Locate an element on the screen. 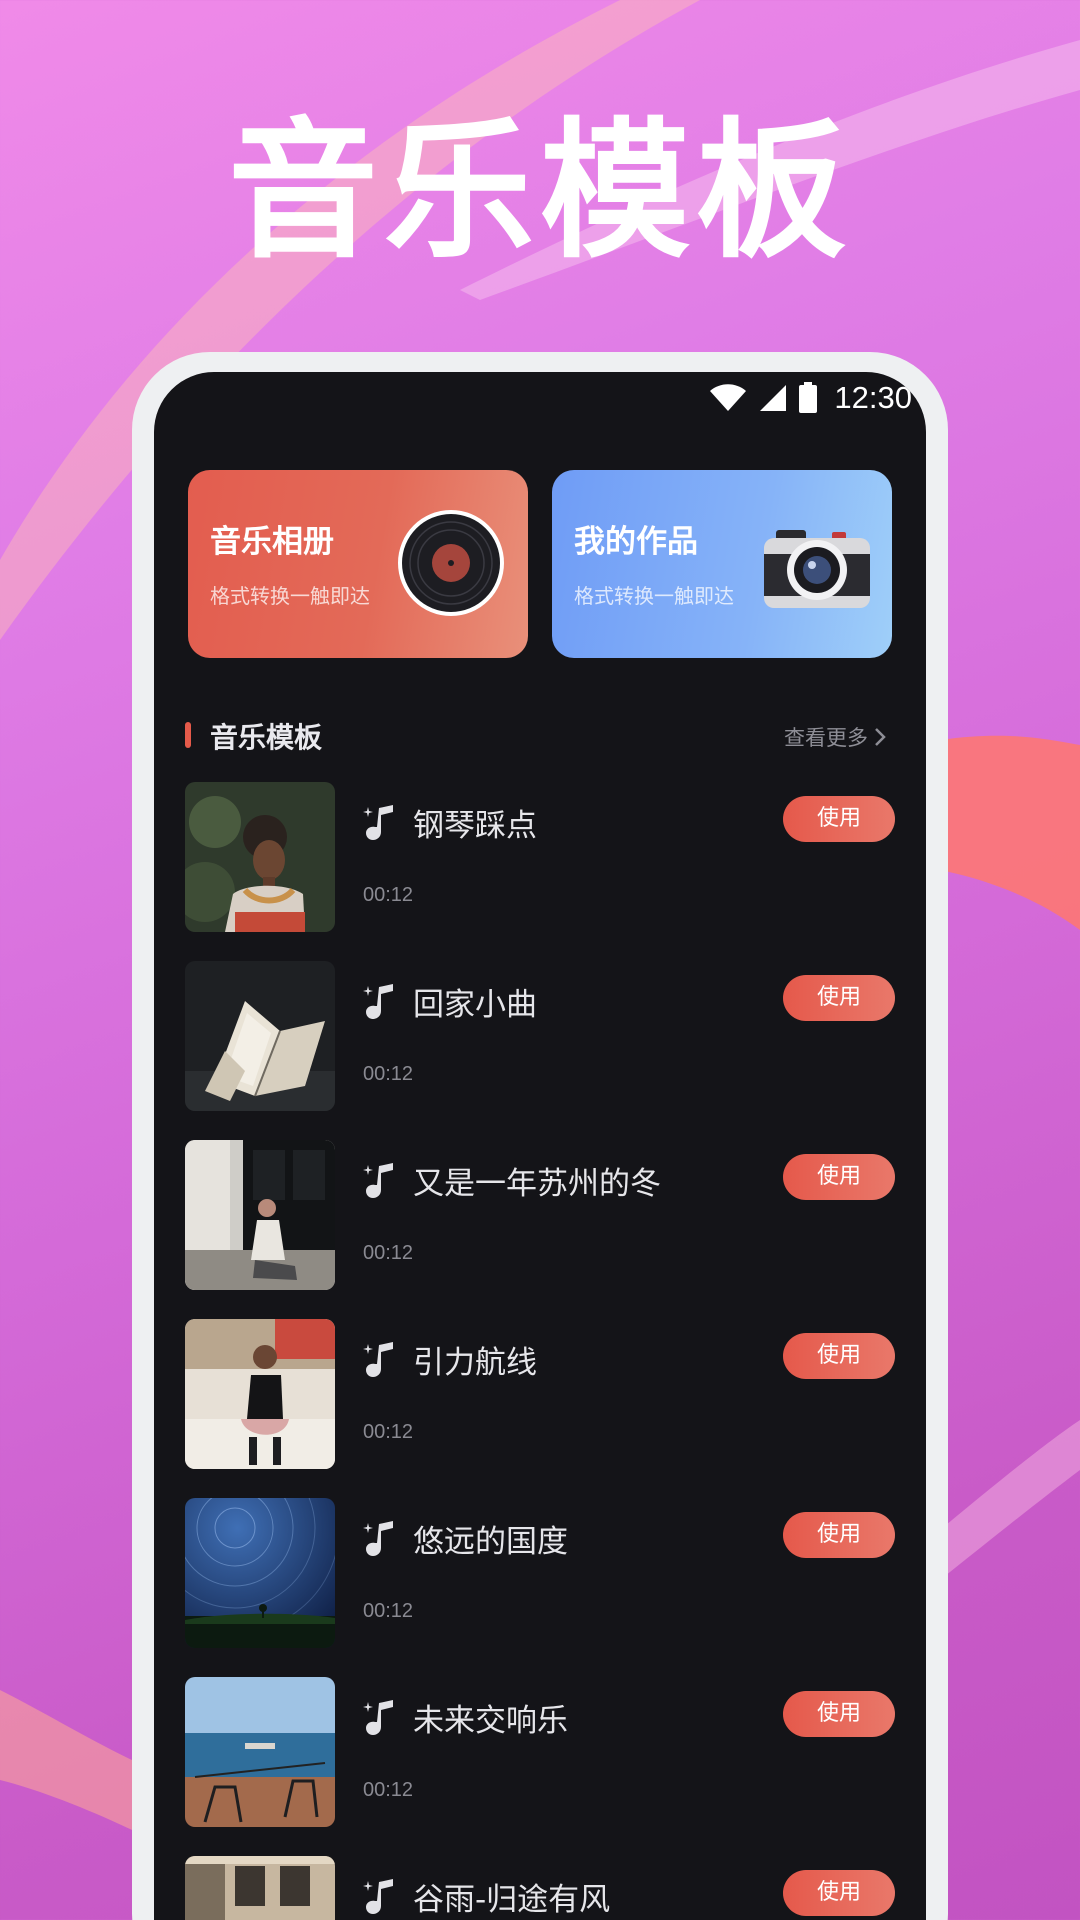 The height and width of the screenshot is (1920, 1080). list-item: 悠远的国度 00:12 使用 is located at coordinates (540, 1573).